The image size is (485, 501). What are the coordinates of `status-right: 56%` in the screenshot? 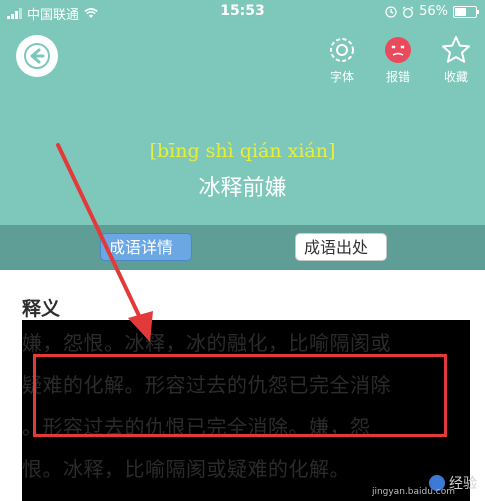 It's located at (432, 11).